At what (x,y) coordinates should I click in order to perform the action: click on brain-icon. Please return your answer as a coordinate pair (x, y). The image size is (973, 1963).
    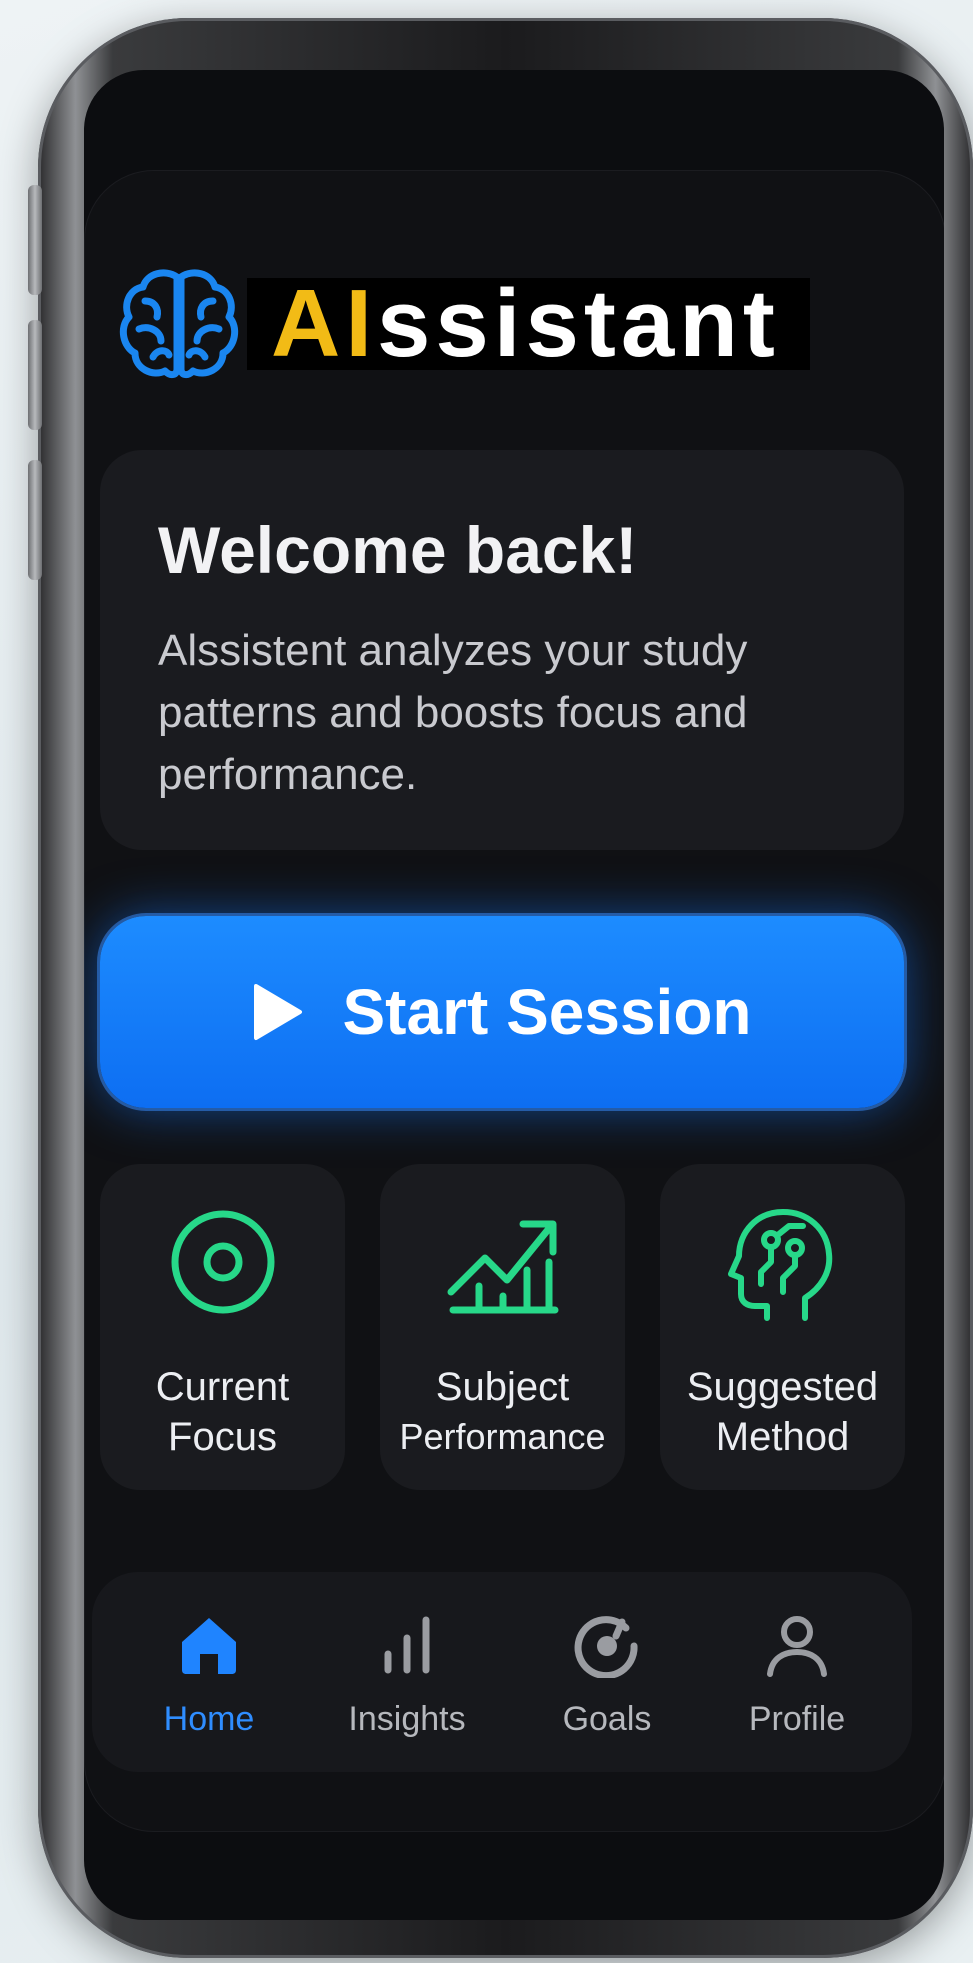
    Looking at the image, I should click on (179, 324).